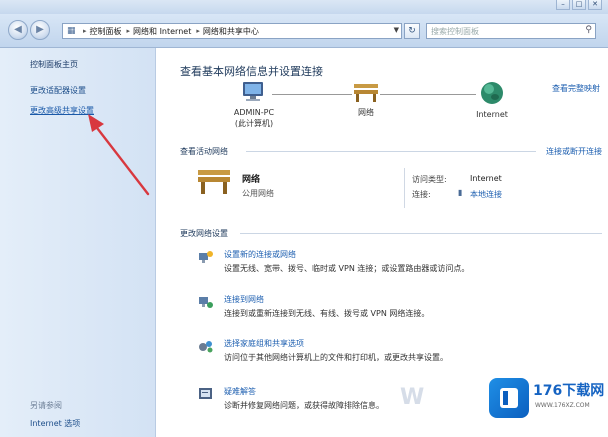  I want to click on sidebar-item-home: 控制面板主页, so click(54, 64).